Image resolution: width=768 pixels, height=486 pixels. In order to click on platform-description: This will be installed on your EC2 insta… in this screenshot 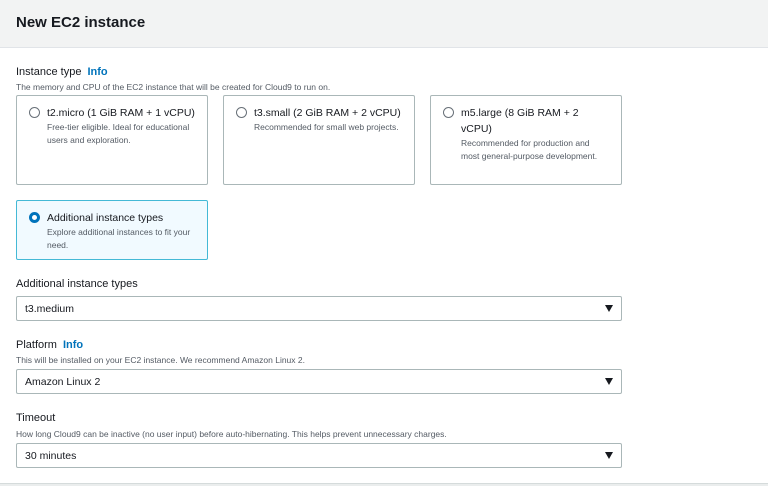, I will do `click(160, 360)`.